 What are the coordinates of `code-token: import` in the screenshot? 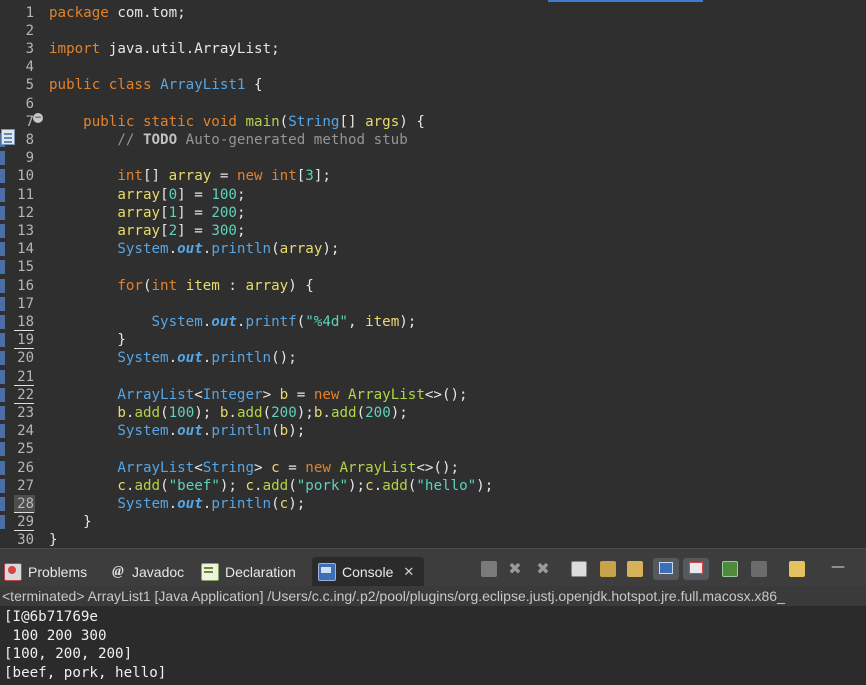 It's located at (75, 48).